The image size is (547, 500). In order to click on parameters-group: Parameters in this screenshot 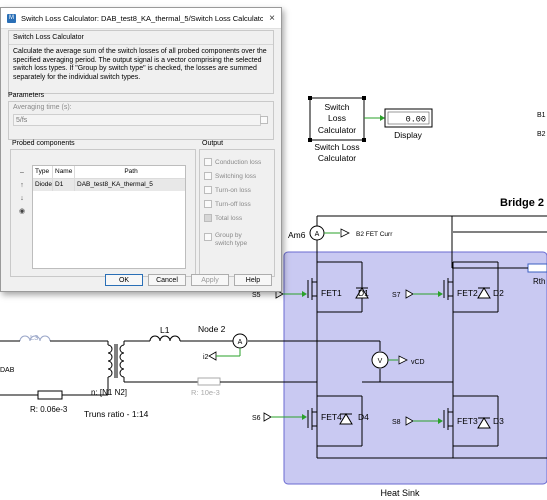, I will do `click(141, 95)`.